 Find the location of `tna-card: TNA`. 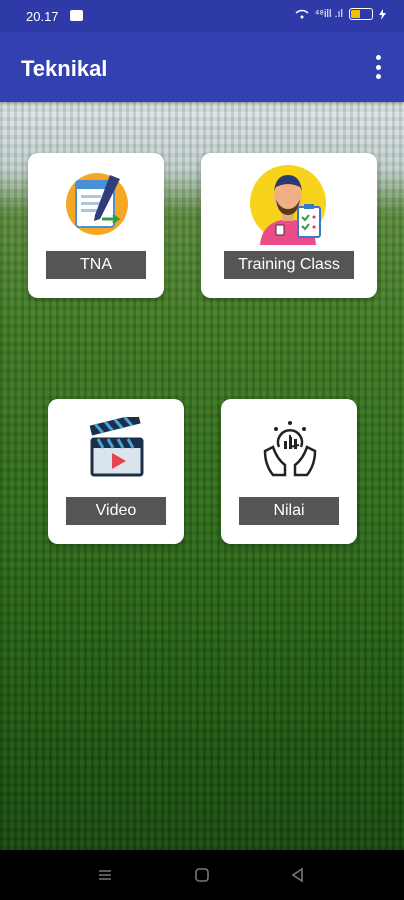

tna-card: TNA is located at coordinates (96, 225).